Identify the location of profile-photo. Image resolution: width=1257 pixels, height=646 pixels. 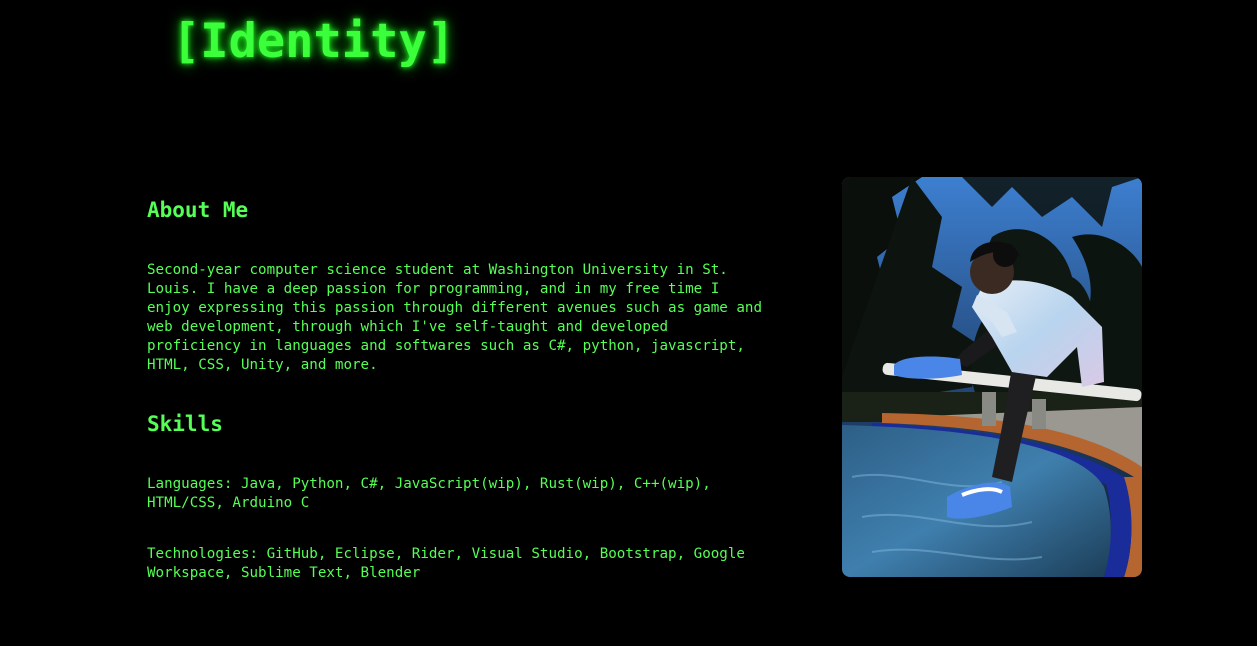
(992, 377).